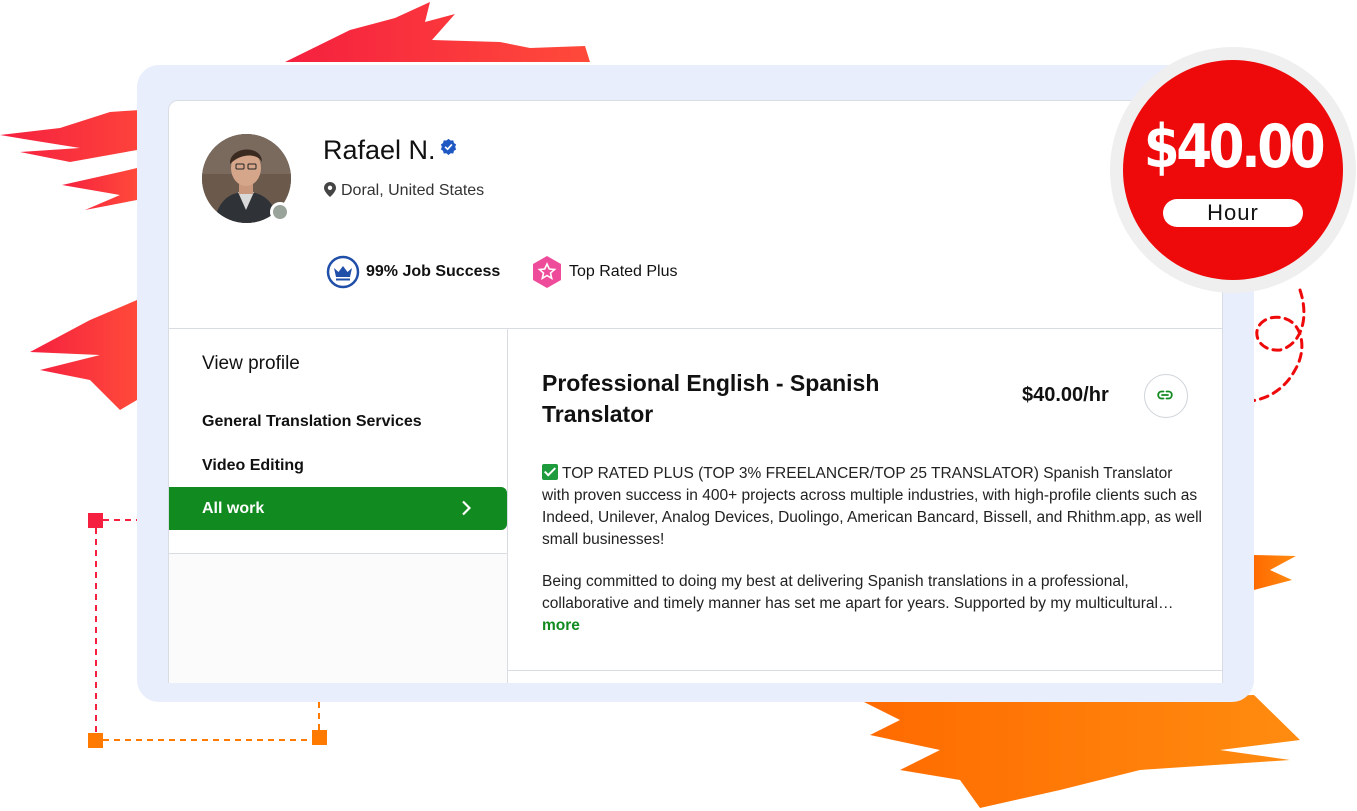  I want to click on hourly-rate: $40.00/hr, so click(1065, 395).